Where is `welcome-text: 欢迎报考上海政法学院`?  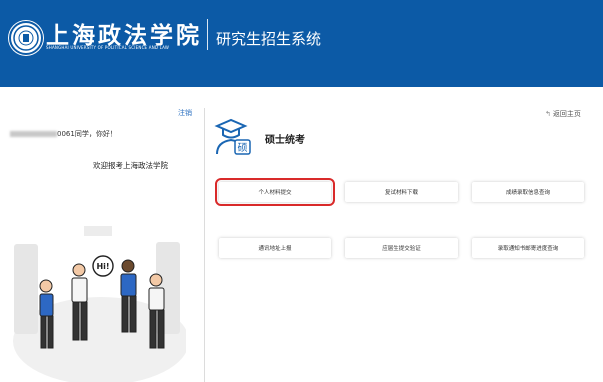 welcome-text: 欢迎报考上海政法学院 is located at coordinates (130, 165).